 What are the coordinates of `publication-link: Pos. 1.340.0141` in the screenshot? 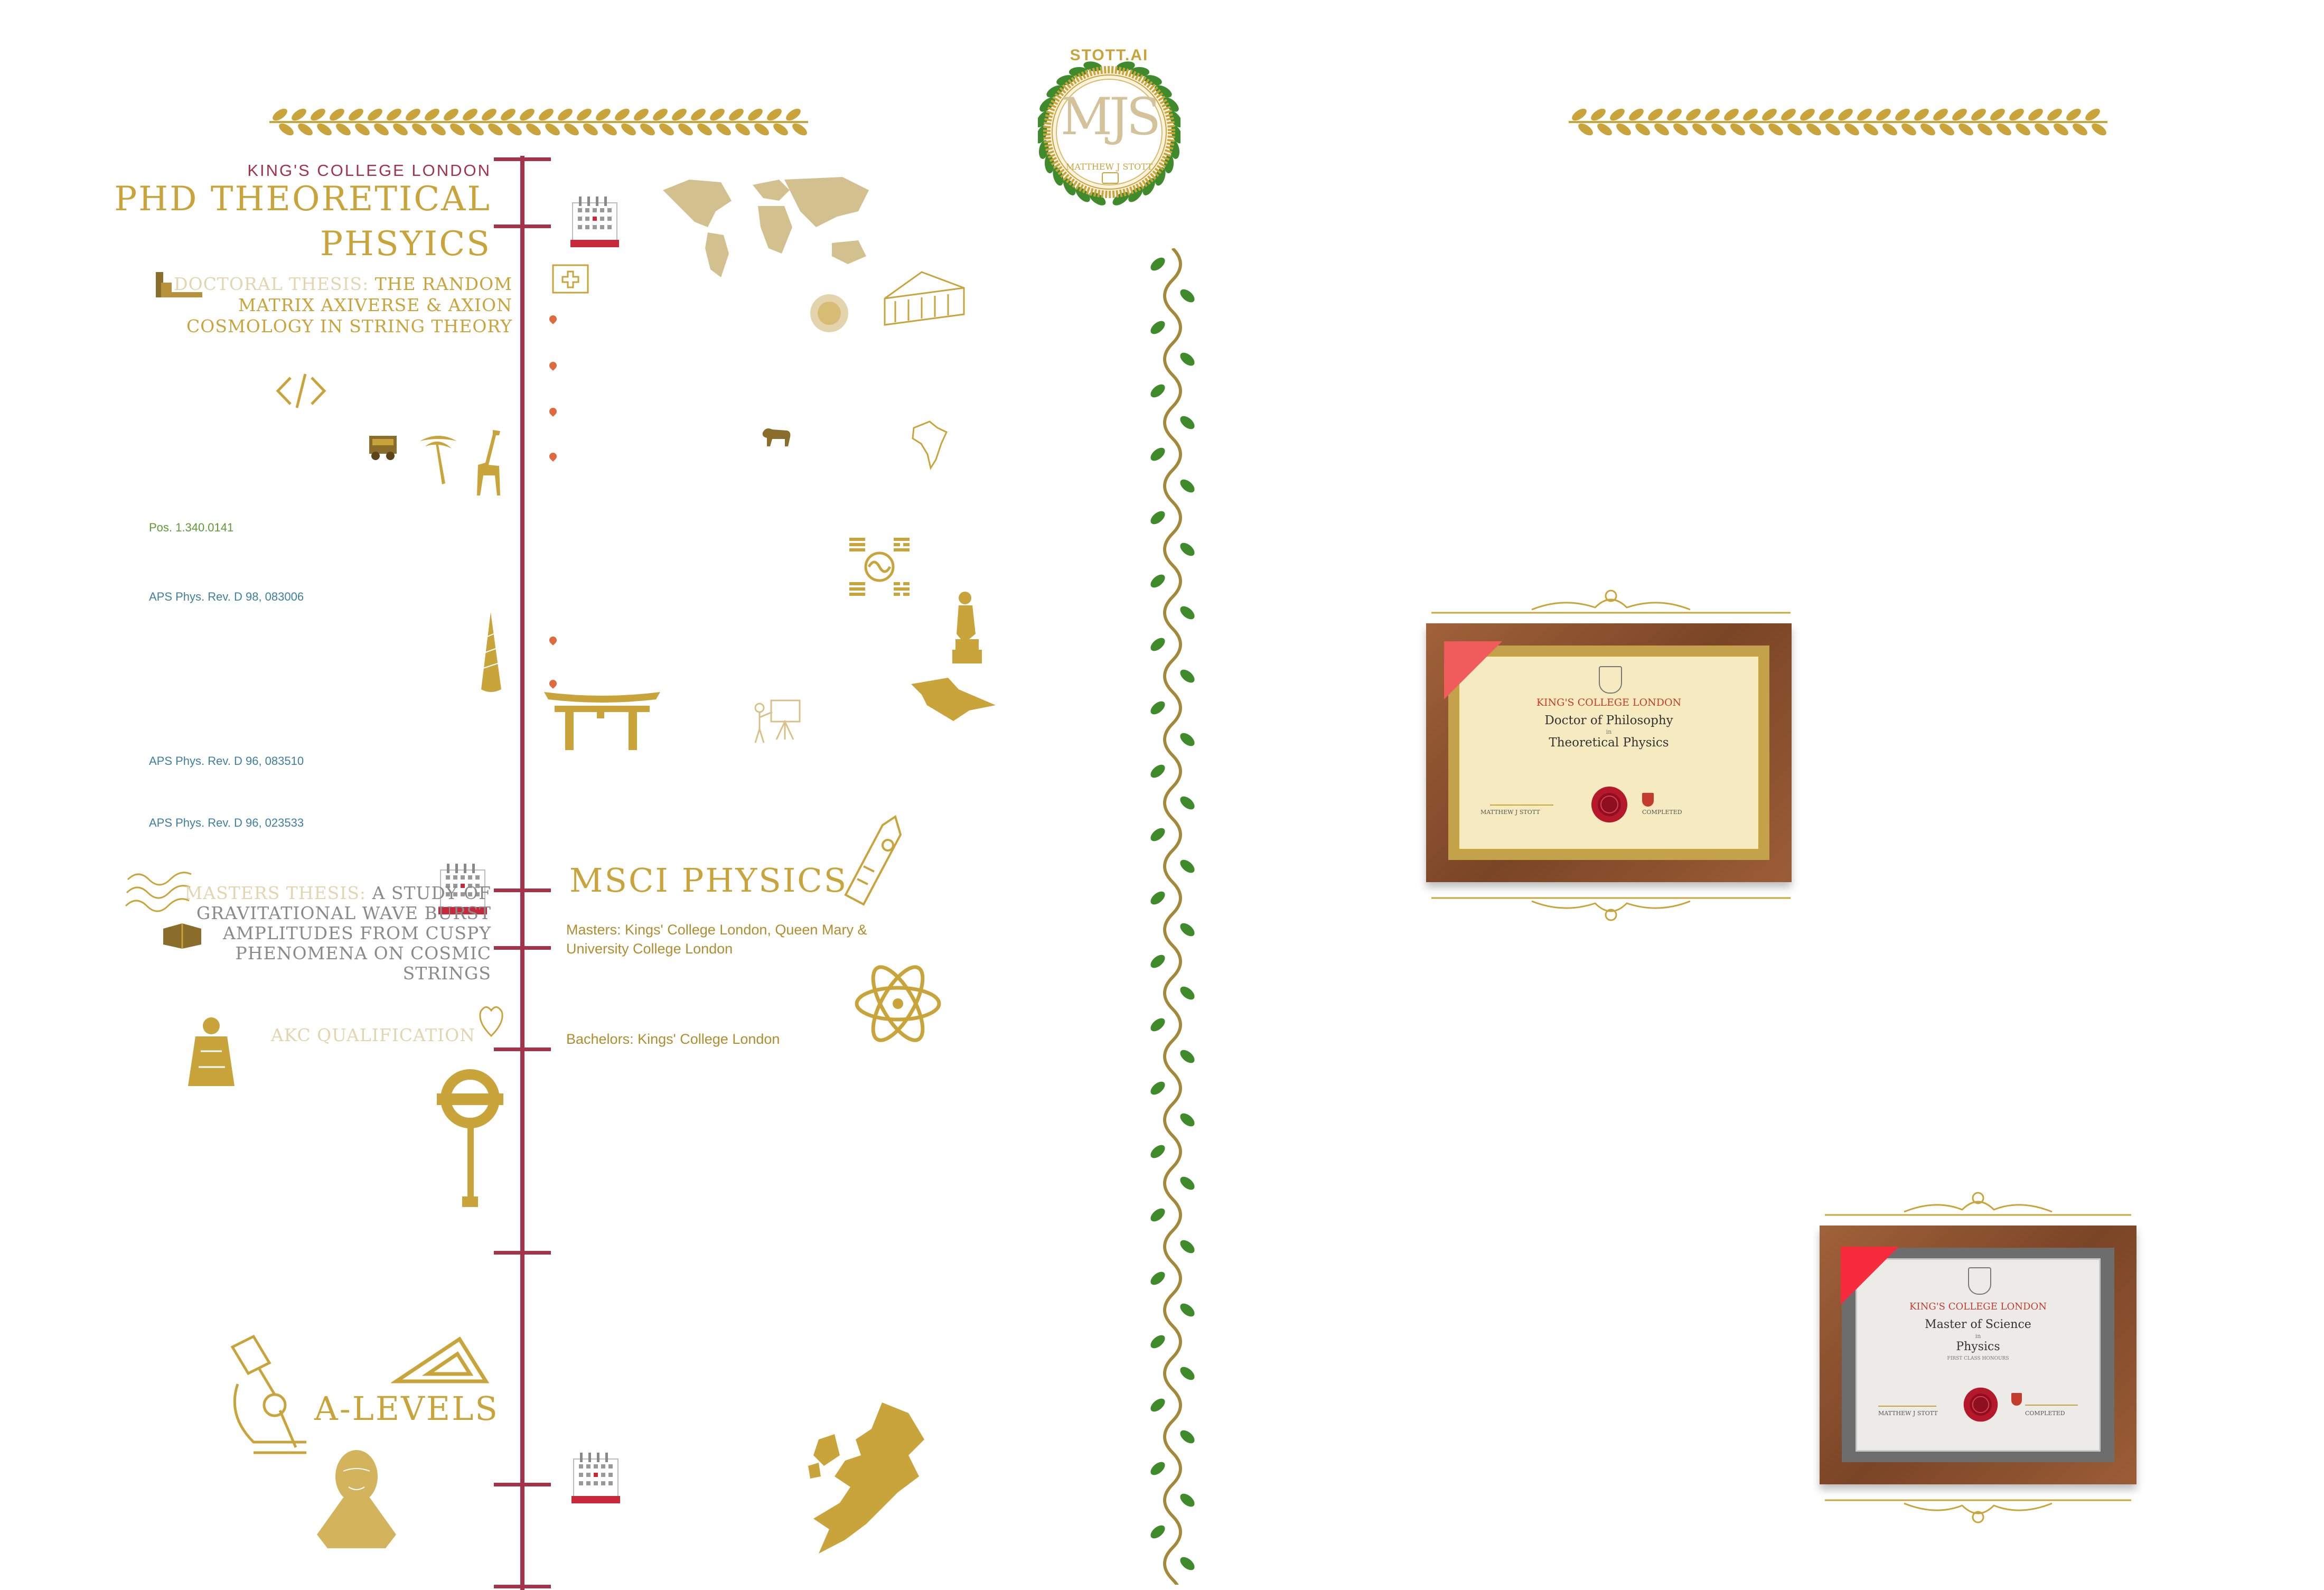 It's located at (191, 528).